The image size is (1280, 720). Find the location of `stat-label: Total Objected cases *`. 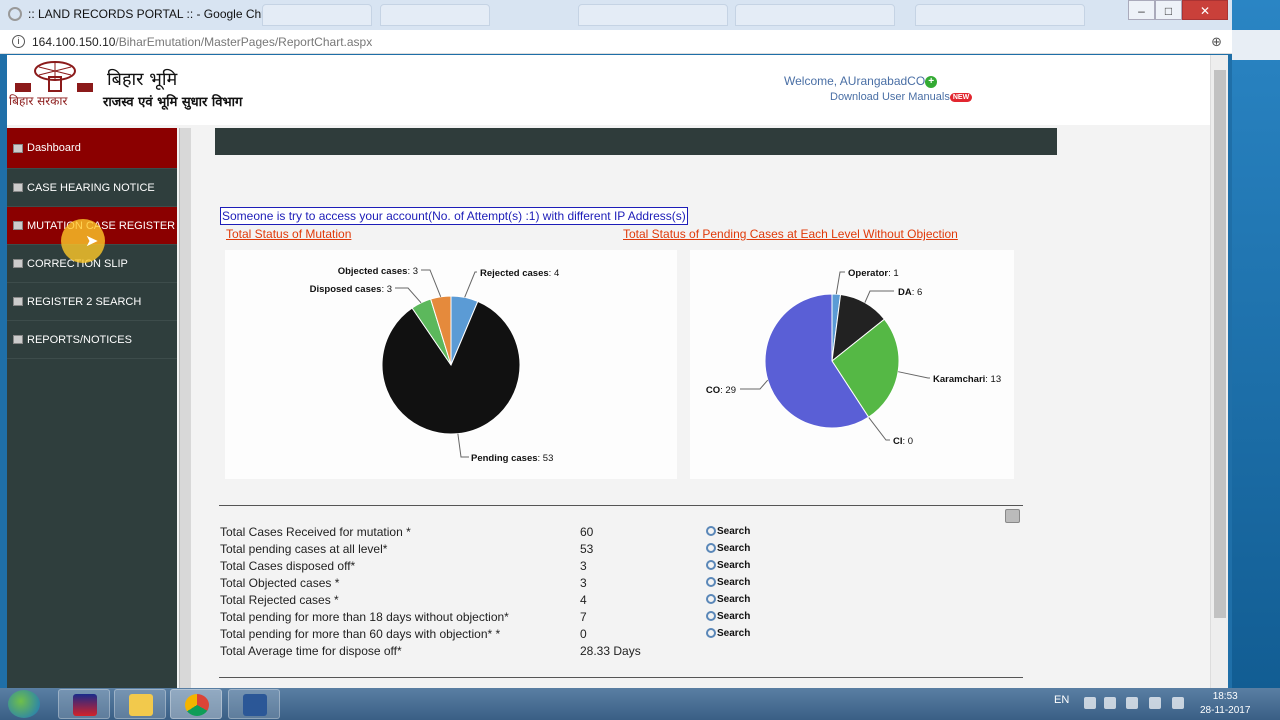

stat-label: Total Objected cases * is located at coordinates (280, 583).